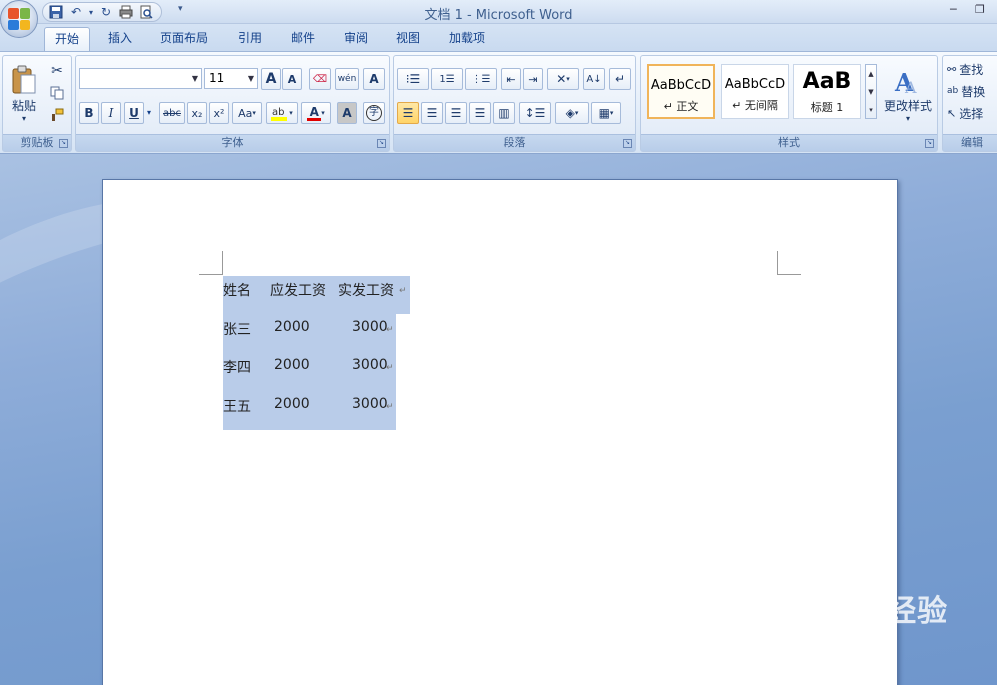 The image size is (997, 685). I want to click on increase-indent-button: ⇥, so click(533, 79).